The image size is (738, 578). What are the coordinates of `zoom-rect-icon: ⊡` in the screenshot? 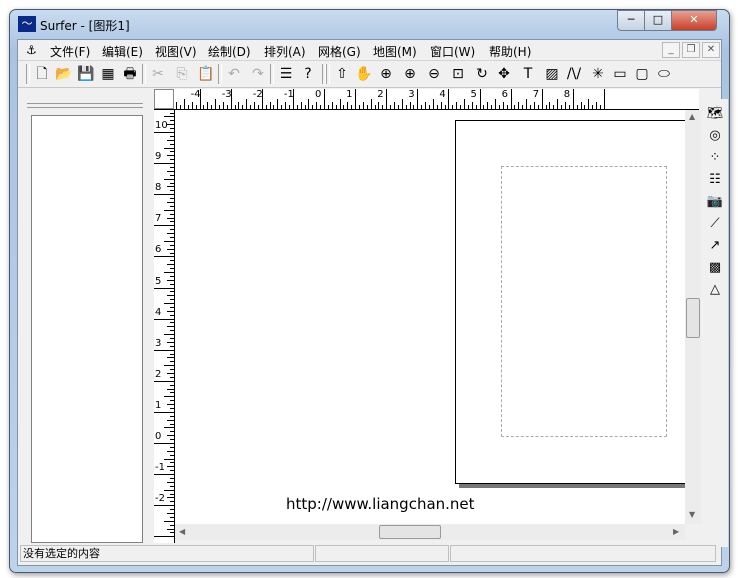 It's located at (458, 74).